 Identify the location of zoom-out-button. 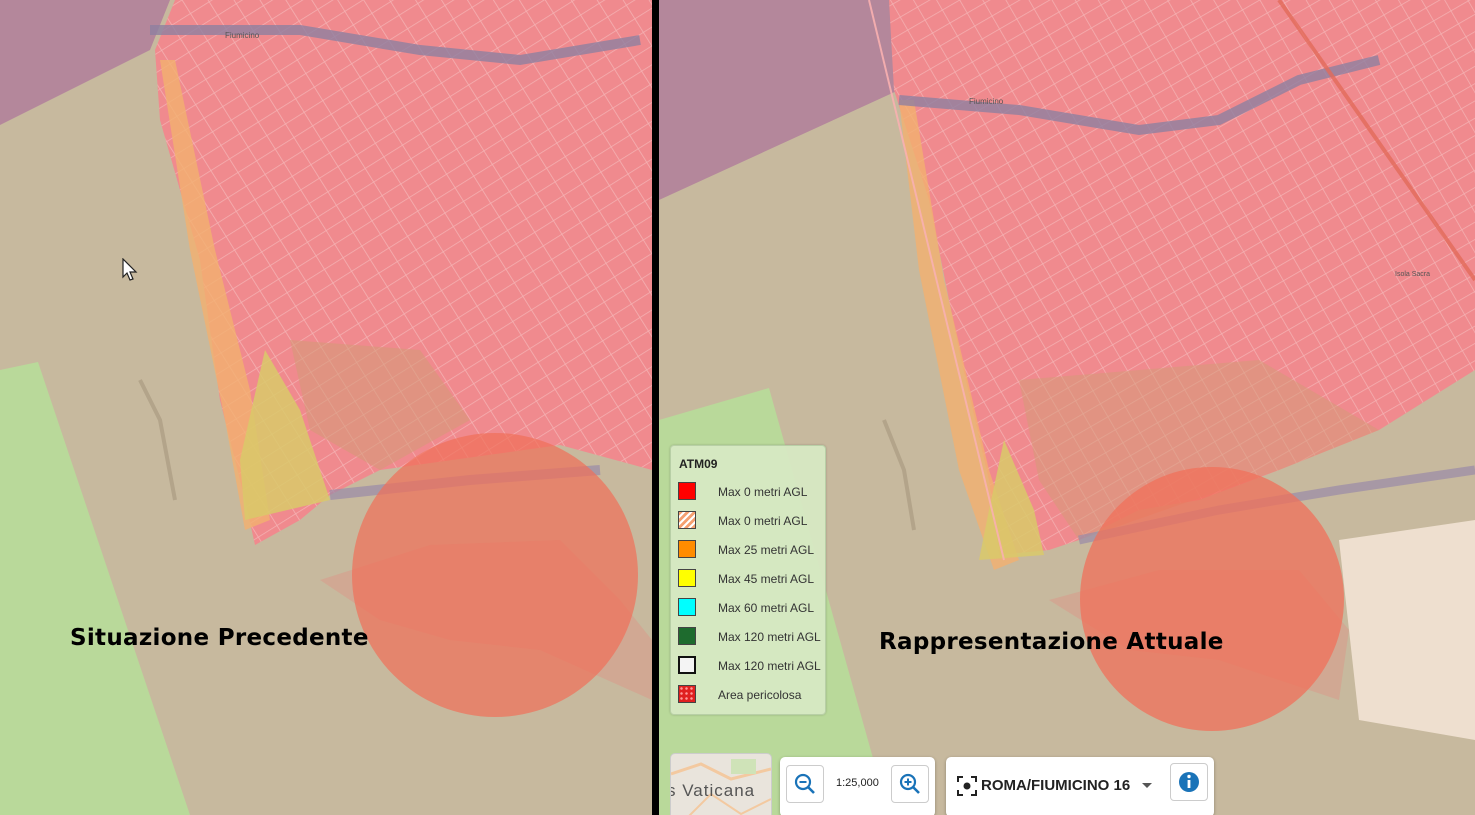
(805, 784).